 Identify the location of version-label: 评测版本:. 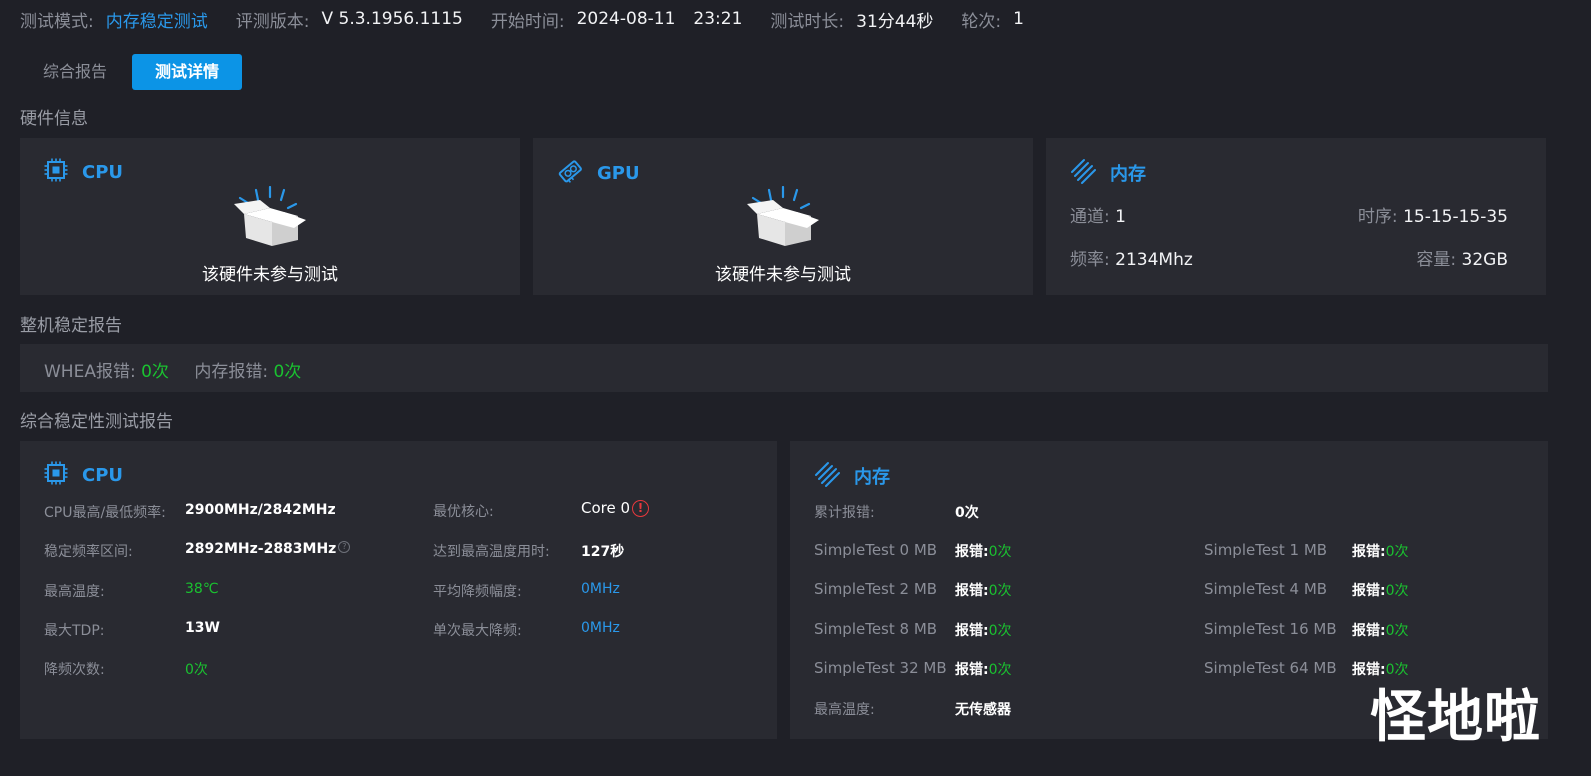
(272, 21).